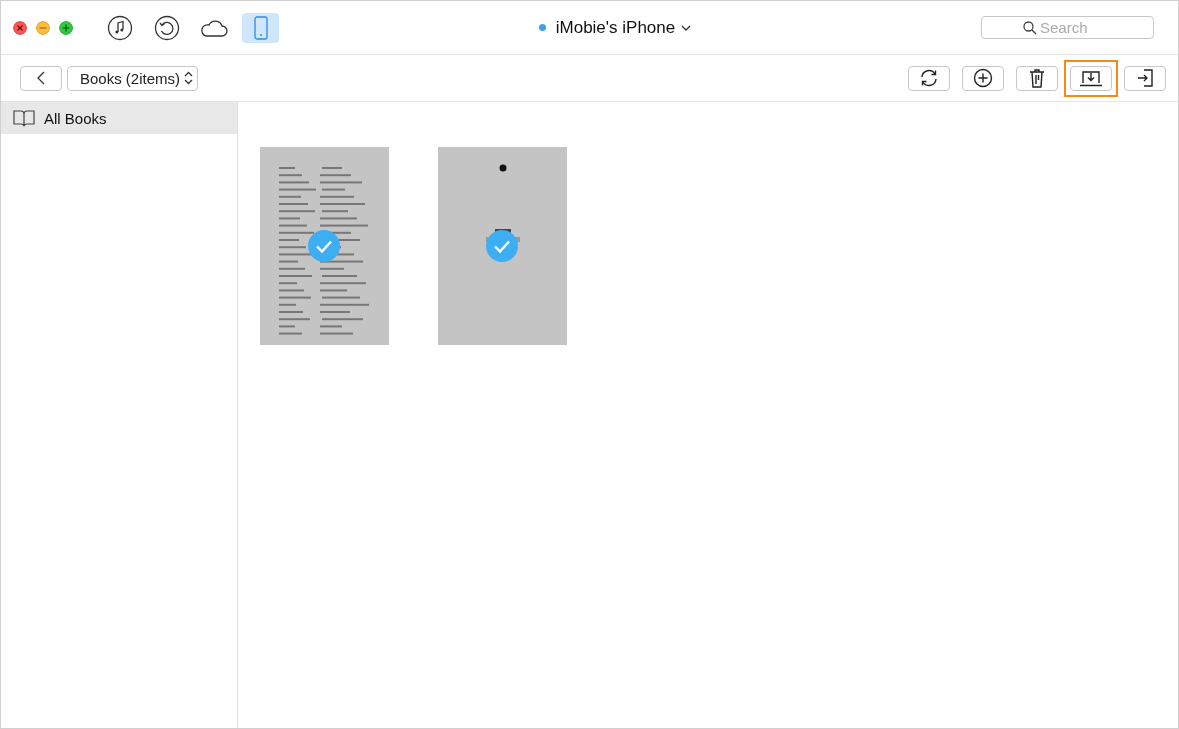  I want to click on close-button, so click(20, 27).